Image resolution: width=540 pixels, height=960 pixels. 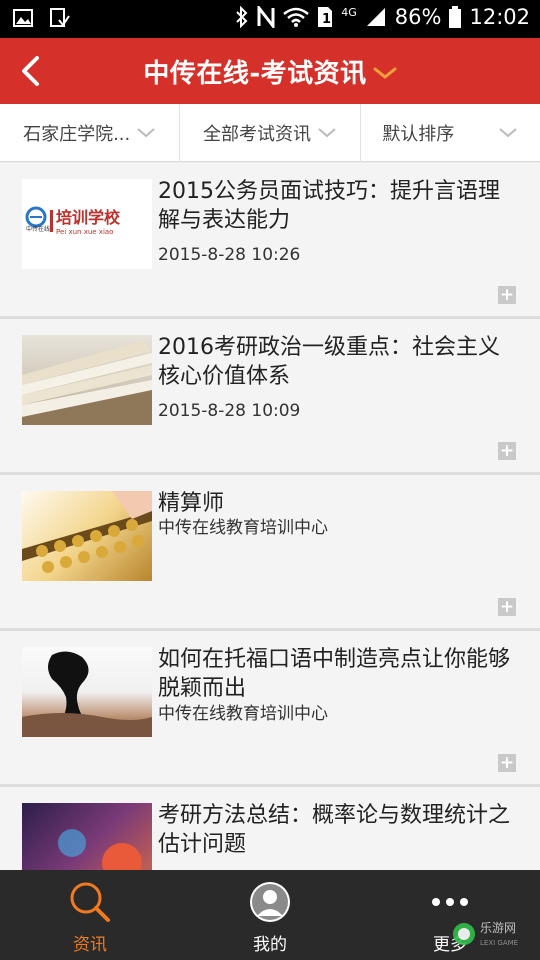 What do you see at coordinates (87, 536) in the screenshot?
I see `abacus-image` at bounding box center [87, 536].